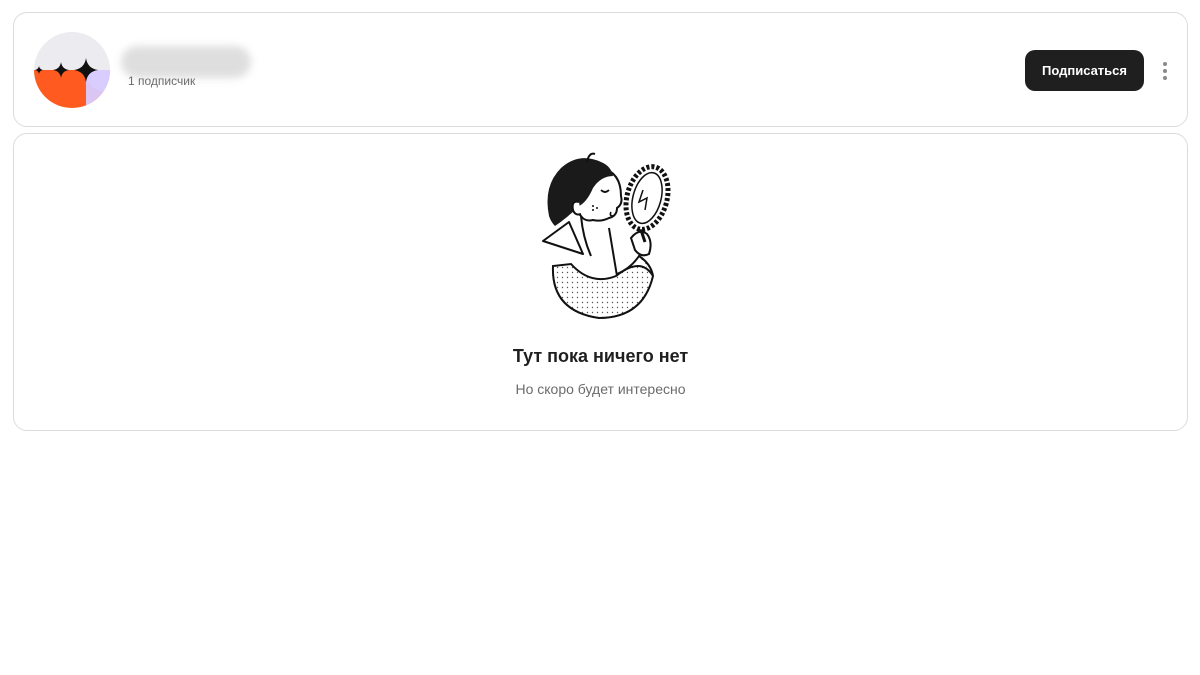 The image size is (1200, 675). What do you see at coordinates (1084, 70) in the screenshot?
I see `subscribe-button: Подписаться` at bounding box center [1084, 70].